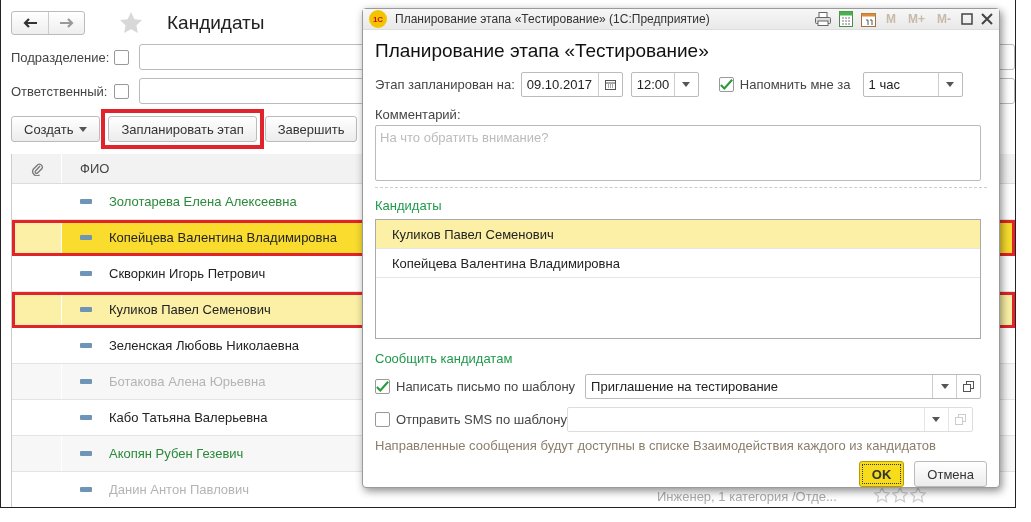 This screenshot has width=1031, height=522. I want to click on toolbar-button: Запланировать этап, so click(182, 129).